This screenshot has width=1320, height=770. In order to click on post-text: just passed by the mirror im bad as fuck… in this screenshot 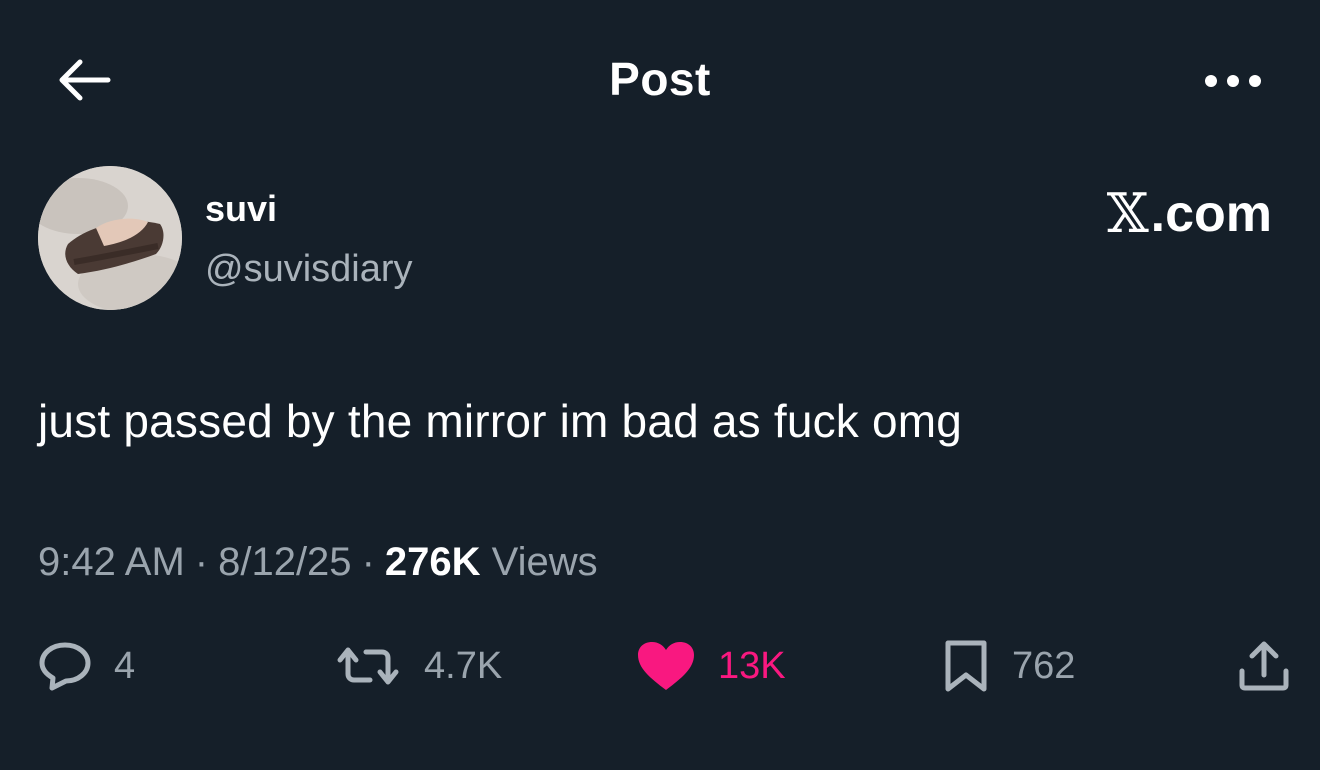, I will do `click(500, 421)`.